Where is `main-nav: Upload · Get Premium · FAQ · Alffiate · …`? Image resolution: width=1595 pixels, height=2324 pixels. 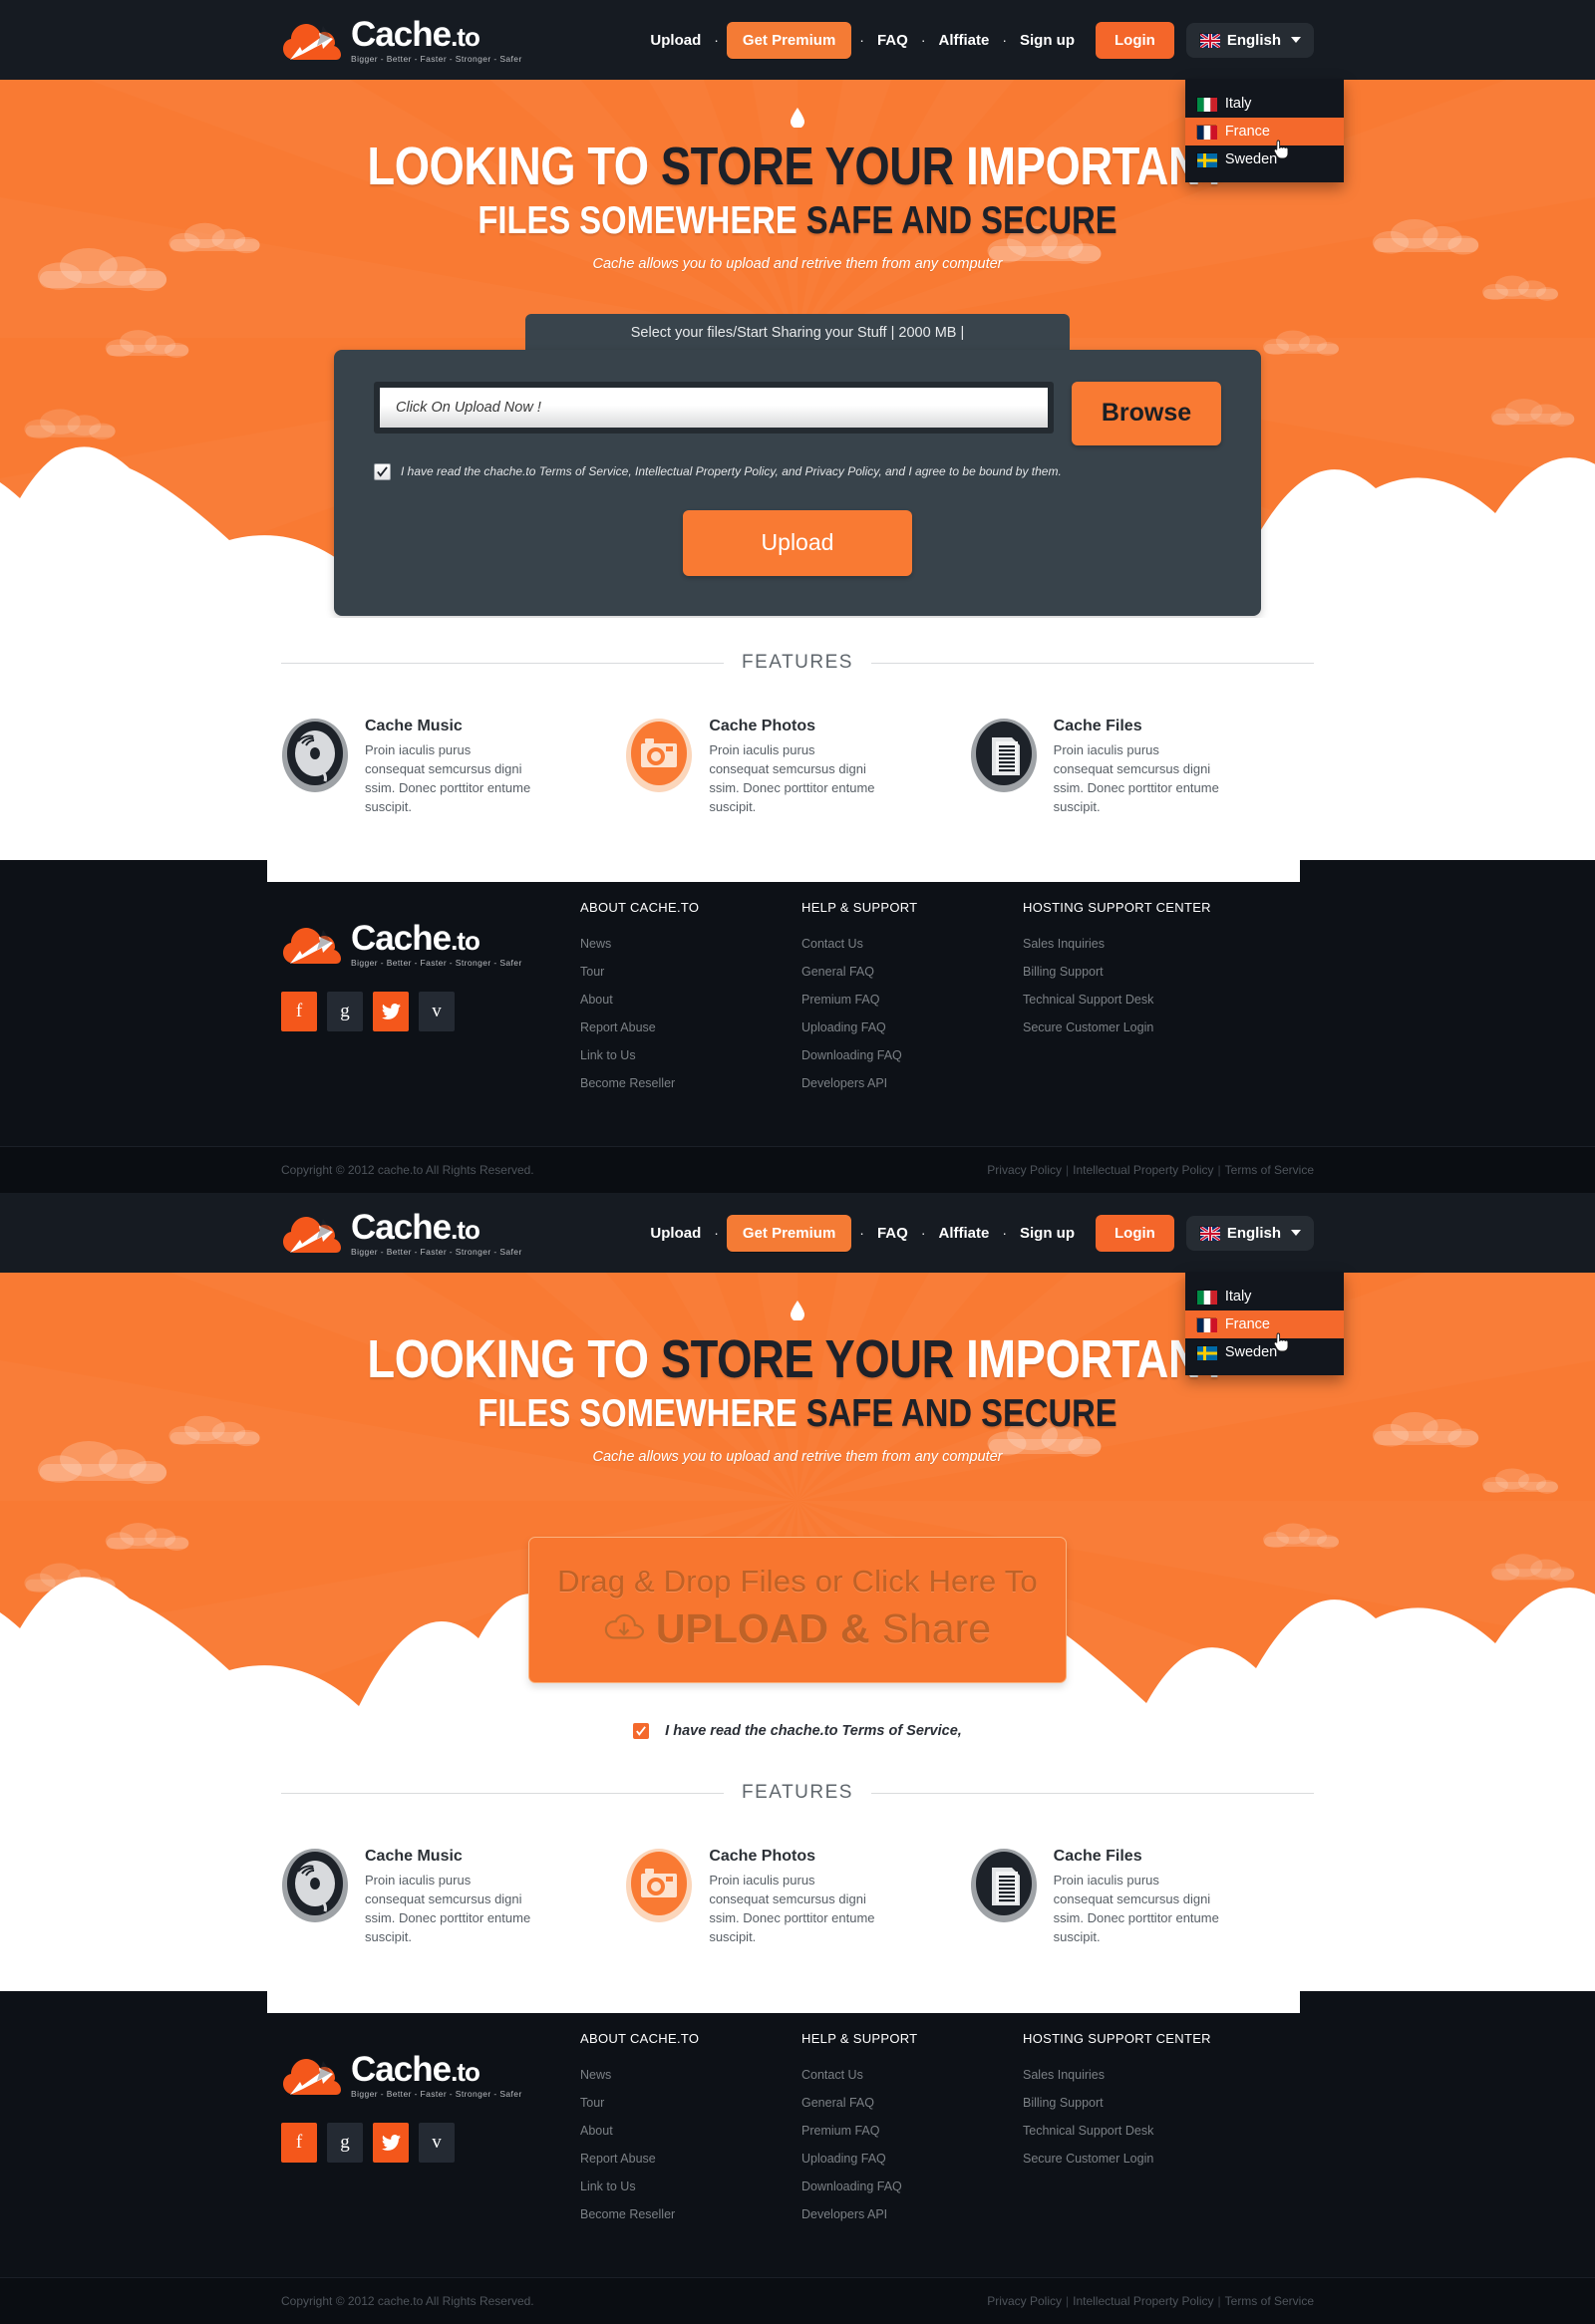 main-nav: Upload · Get Premium · FAQ · Alffiate · … is located at coordinates (991, 101).